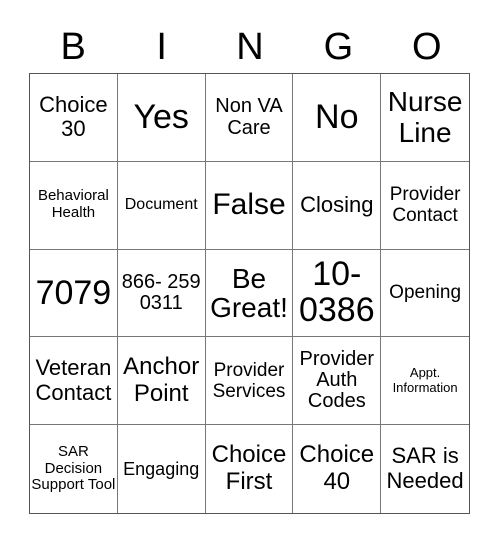  What do you see at coordinates (337, 293) in the screenshot?
I see `bingo-cell: 10- 0386` at bounding box center [337, 293].